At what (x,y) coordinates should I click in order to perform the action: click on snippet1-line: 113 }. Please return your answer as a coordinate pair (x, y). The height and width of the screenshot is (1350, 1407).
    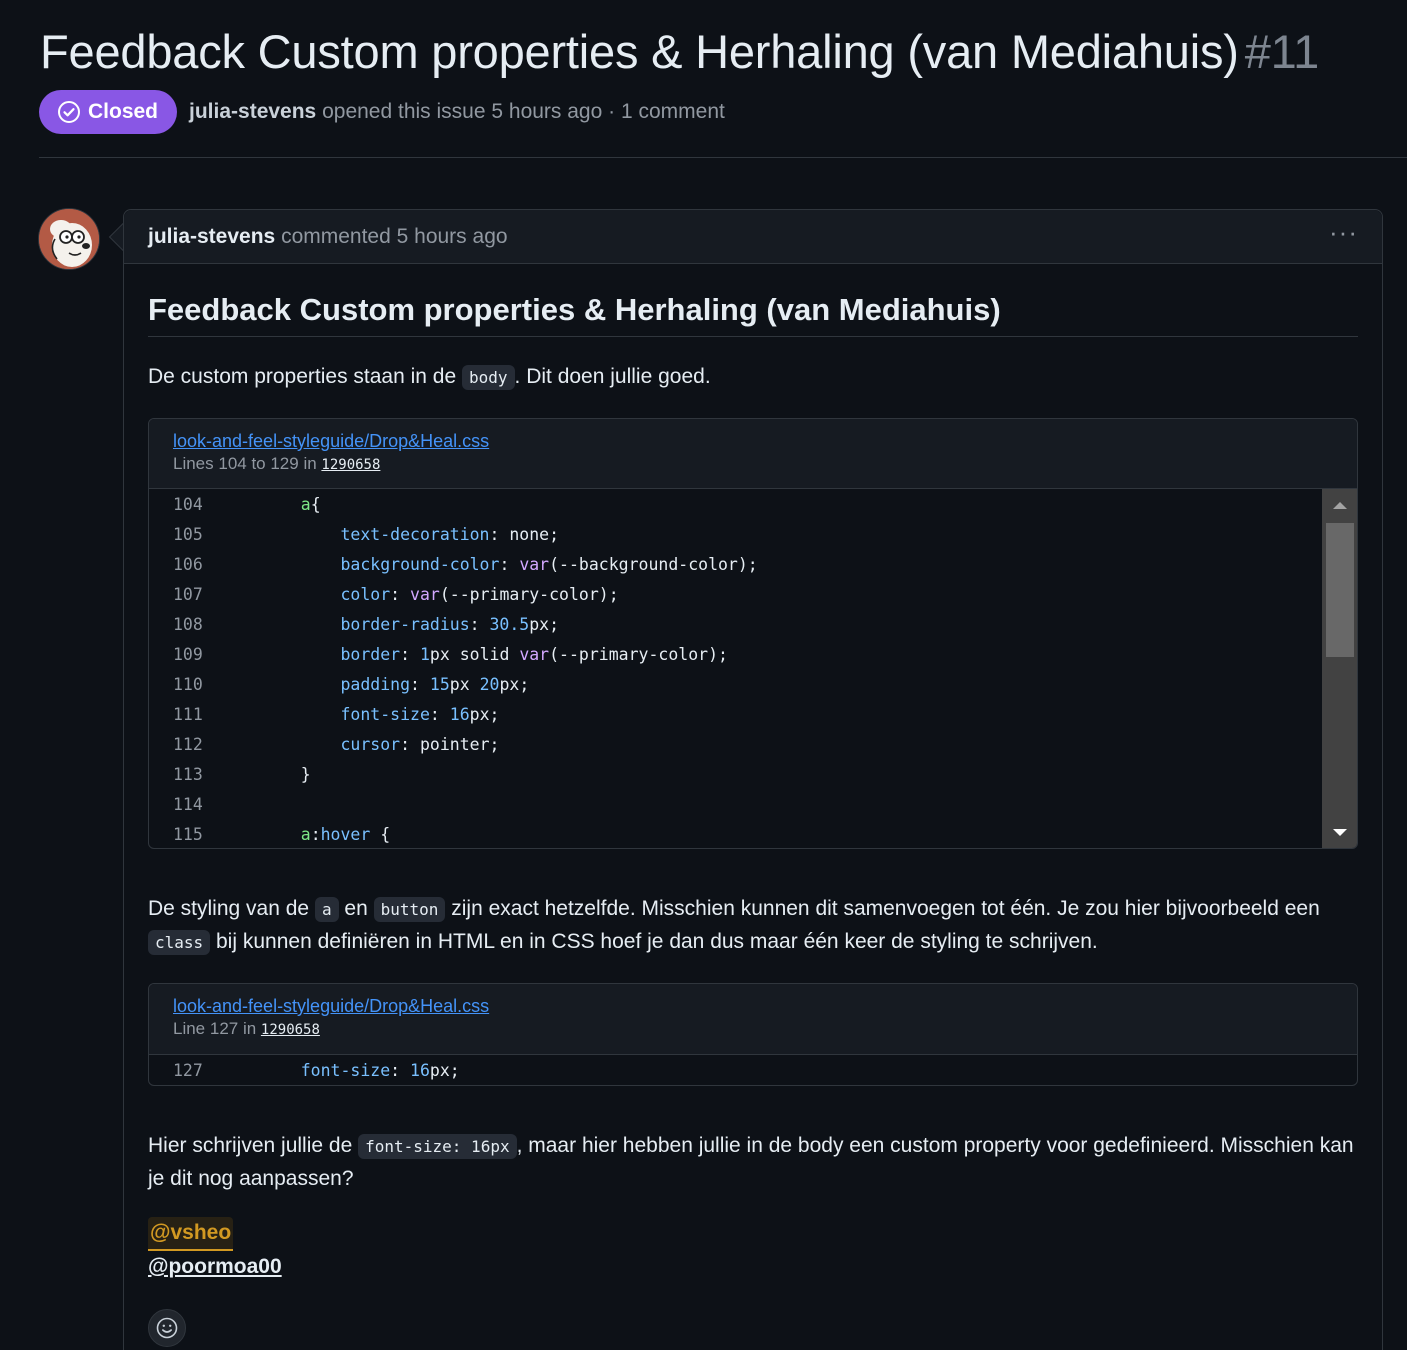
    Looking at the image, I should click on (753, 774).